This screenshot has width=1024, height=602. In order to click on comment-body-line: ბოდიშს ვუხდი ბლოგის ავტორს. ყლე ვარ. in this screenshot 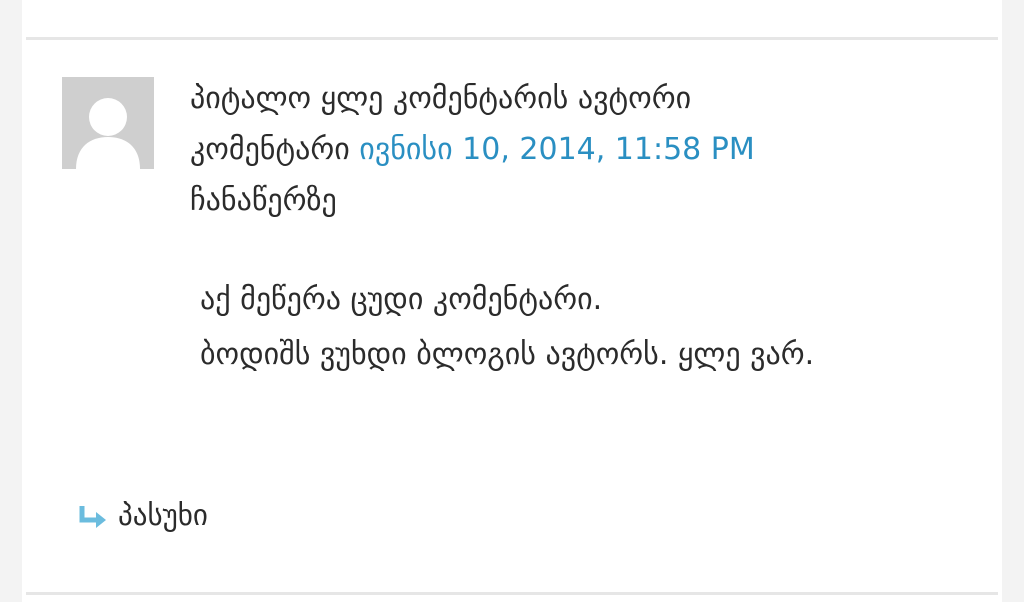, I will do `click(507, 354)`.